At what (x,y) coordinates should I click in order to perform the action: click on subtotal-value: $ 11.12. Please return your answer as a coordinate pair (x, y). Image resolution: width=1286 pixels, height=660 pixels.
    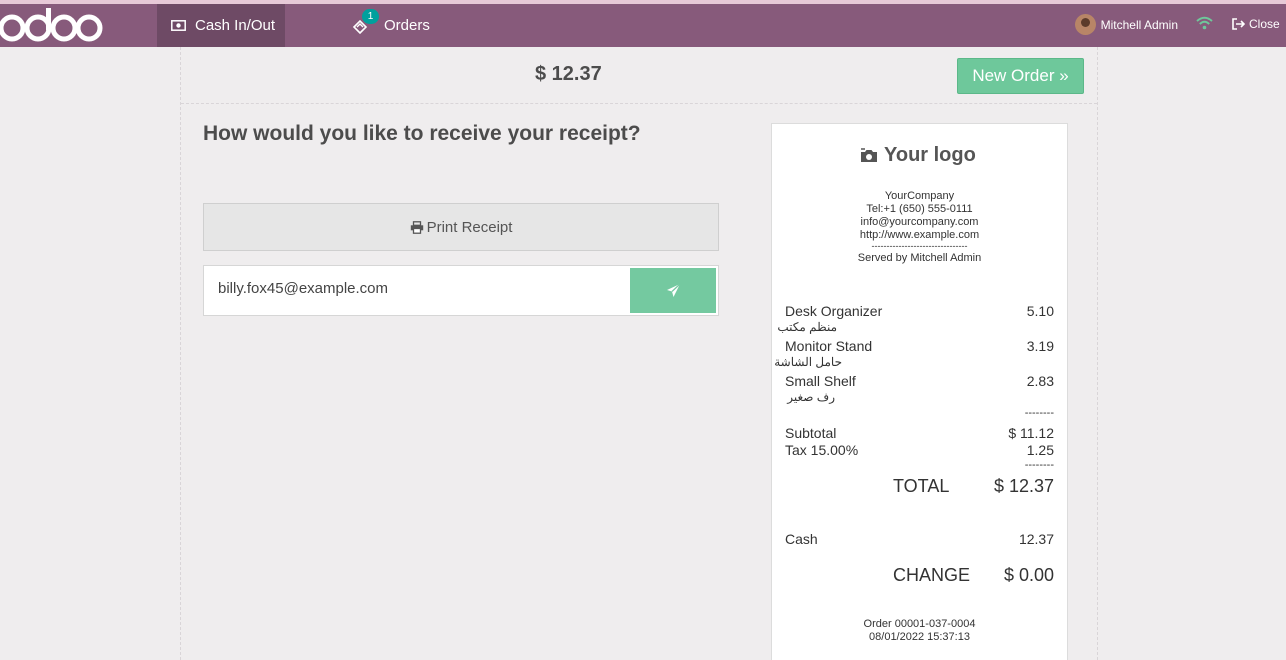
    Looking at the image, I should click on (1031, 433).